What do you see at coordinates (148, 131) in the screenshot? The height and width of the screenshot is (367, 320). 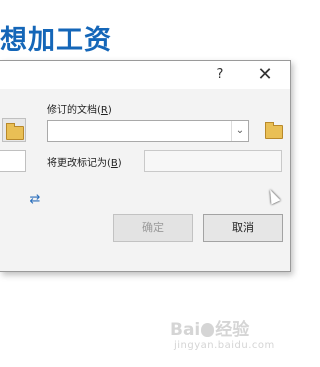 I see `revised-document-combobox: ⌄` at bounding box center [148, 131].